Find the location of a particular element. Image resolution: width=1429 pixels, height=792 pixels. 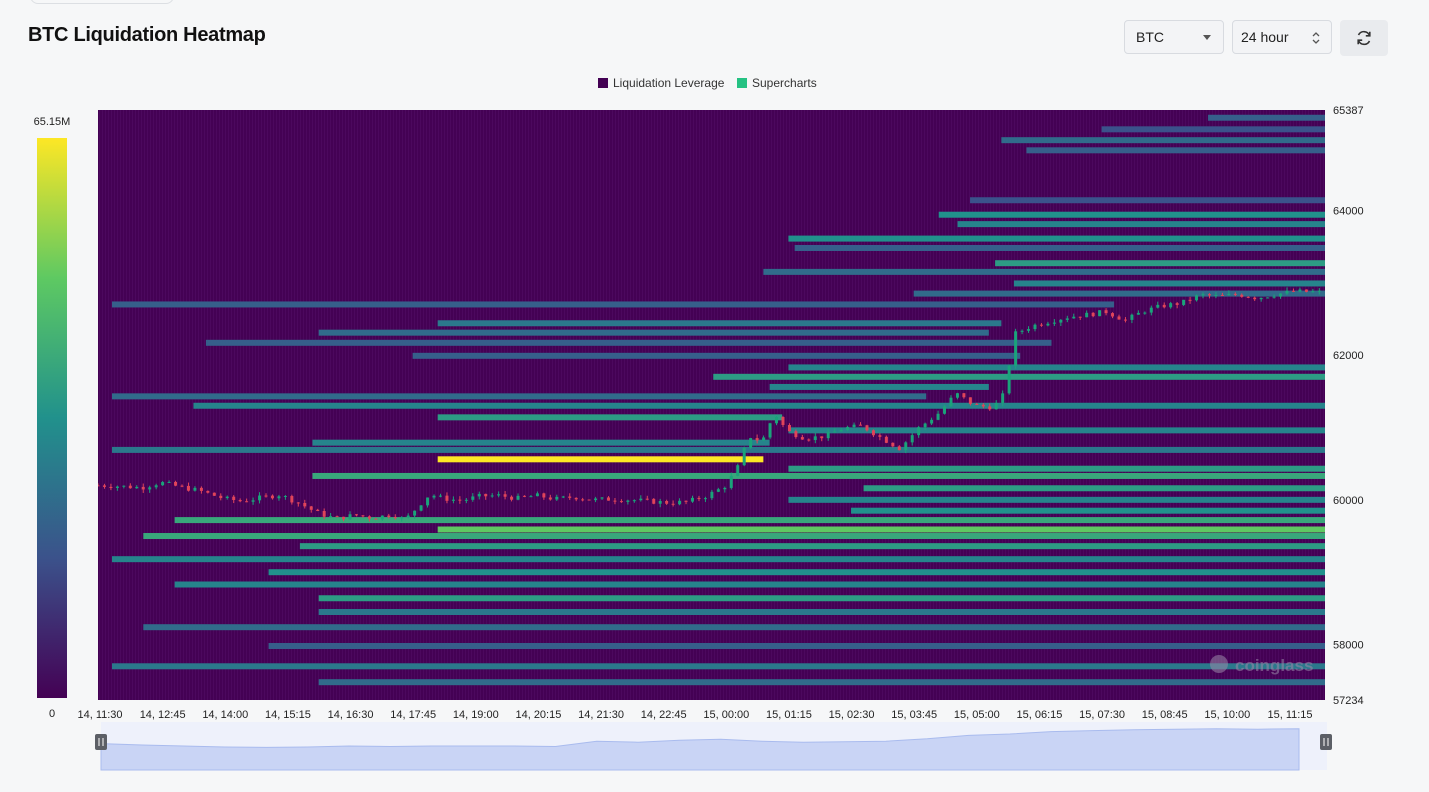

range-select: 24 hour is located at coordinates (1282, 37).